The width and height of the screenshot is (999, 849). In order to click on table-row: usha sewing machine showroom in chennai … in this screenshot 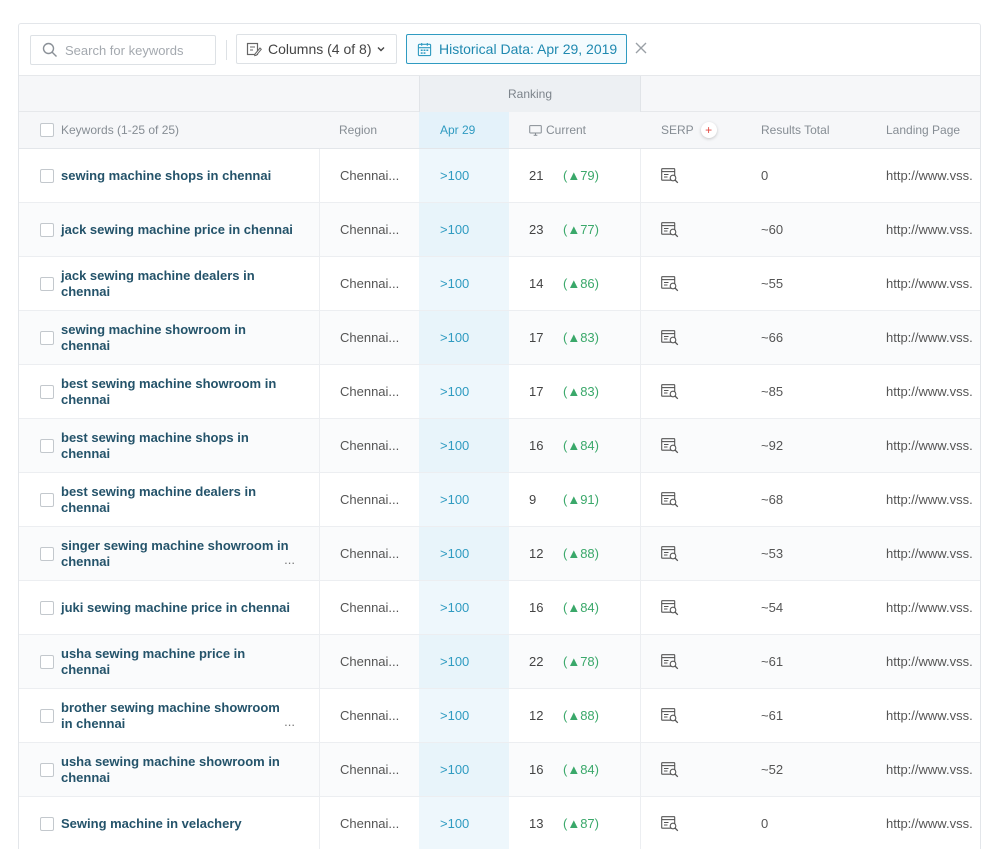, I will do `click(499, 770)`.